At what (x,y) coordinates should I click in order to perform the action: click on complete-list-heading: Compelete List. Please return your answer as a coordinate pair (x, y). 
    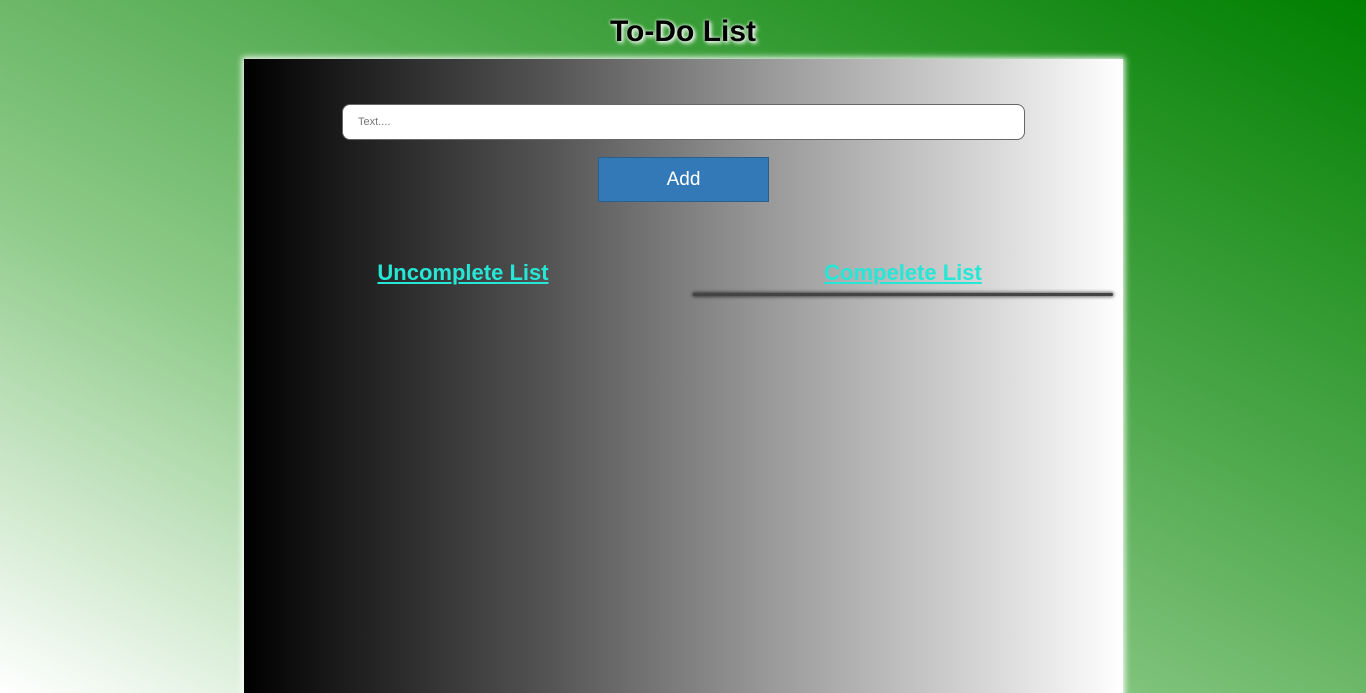
    Looking at the image, I should click on (903, 272).